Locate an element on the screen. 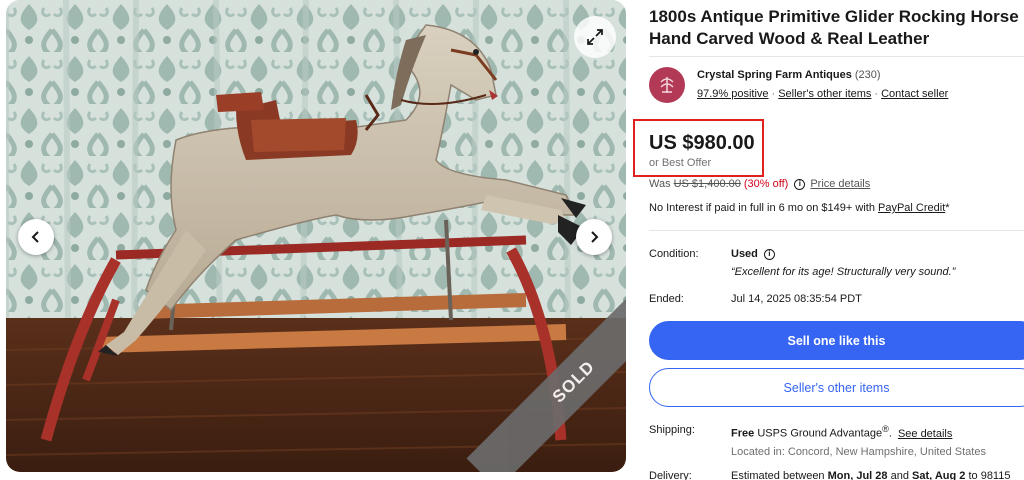 This screenshot has width=1024, height=480. shipping-reg-mark: ® is located at coordinates (885, 429).